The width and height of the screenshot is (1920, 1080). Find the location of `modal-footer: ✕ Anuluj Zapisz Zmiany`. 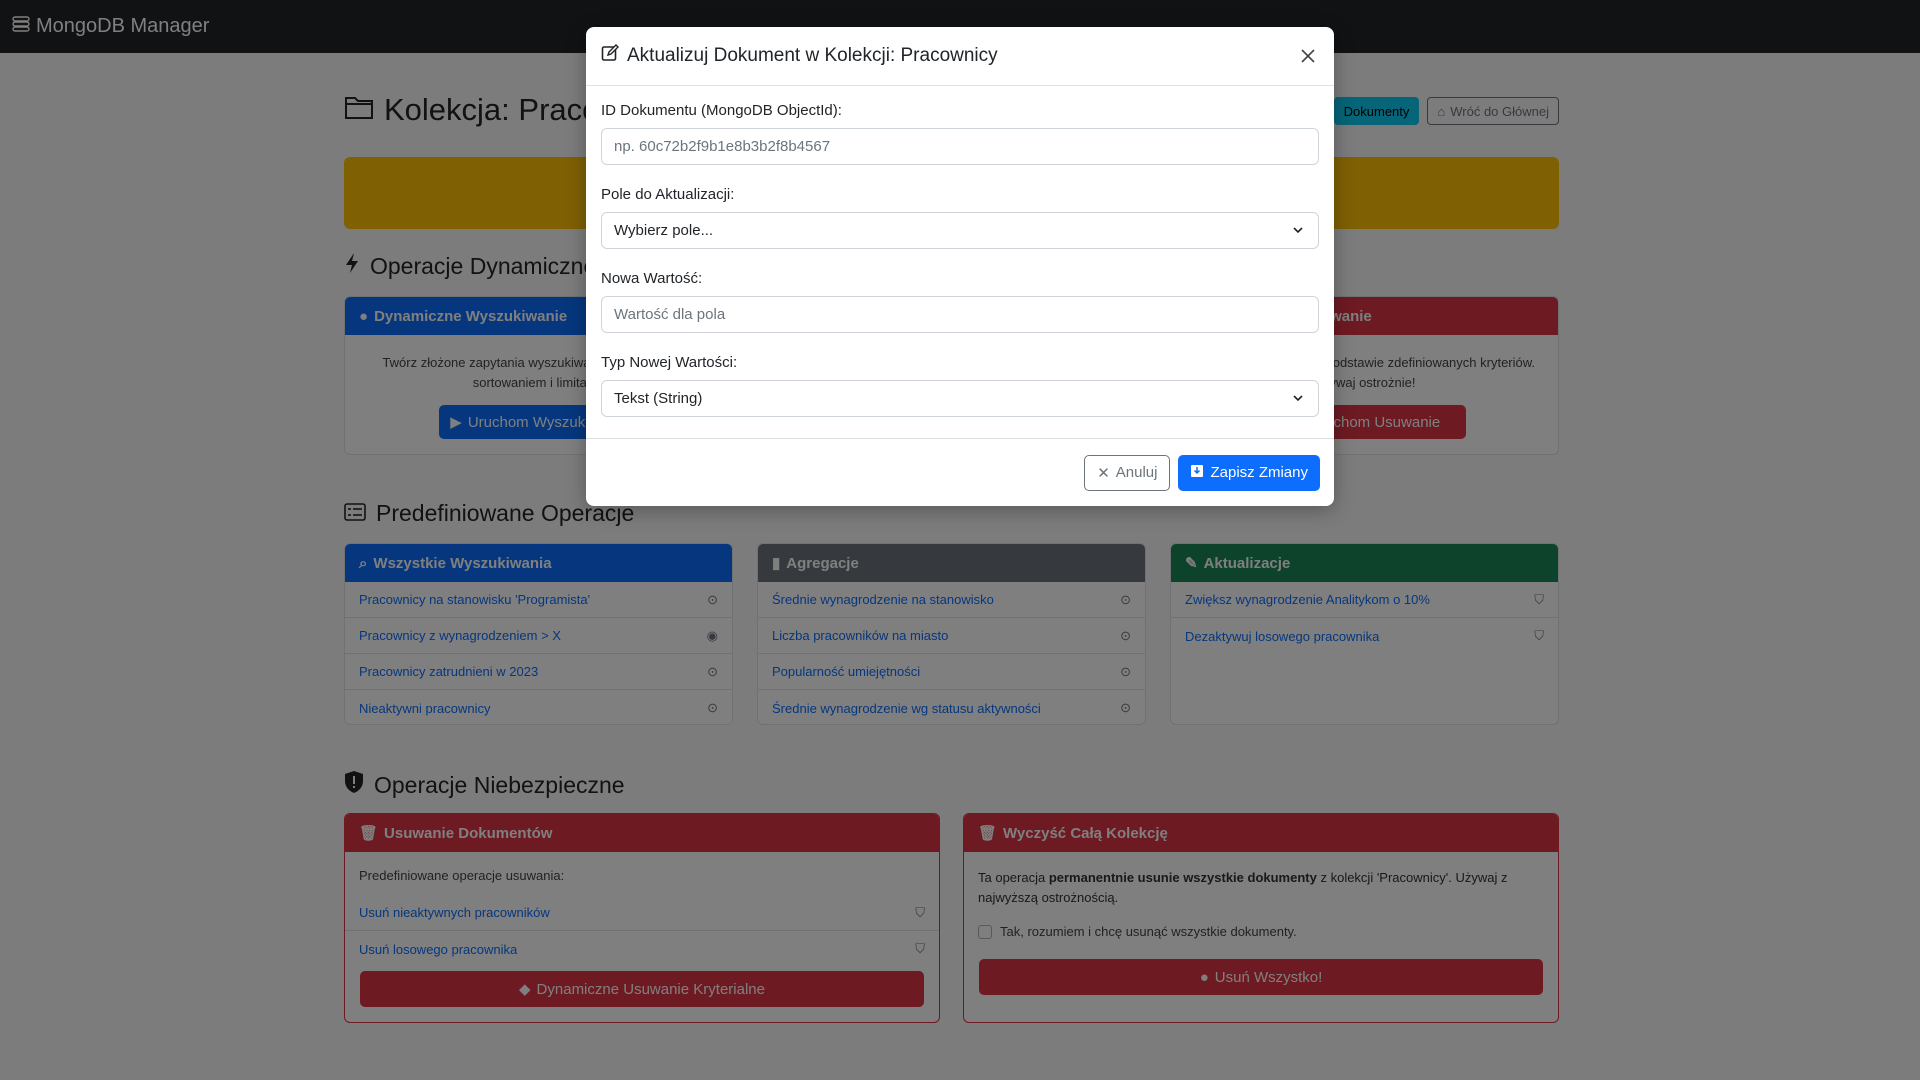

modal-footer: ✕ Anuluj Zapisz Zmiany is located at coordinates (960, 472).